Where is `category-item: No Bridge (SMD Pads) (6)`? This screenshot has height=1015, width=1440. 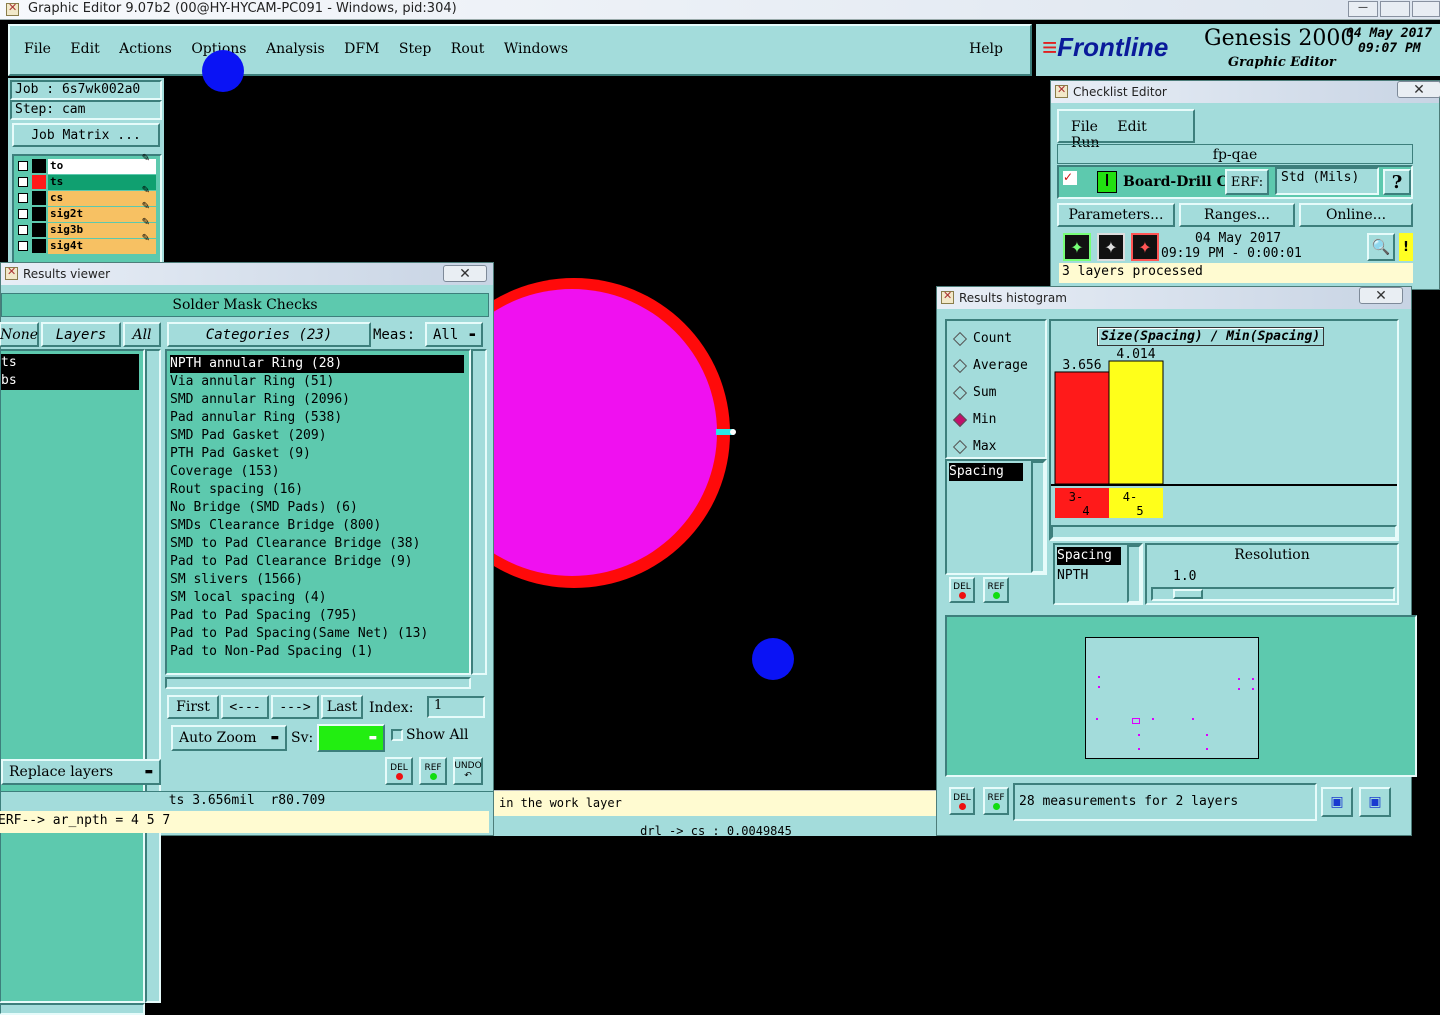 category-item: No Bridge (SMD Pads) (6) is located at coordinates (319, 508).